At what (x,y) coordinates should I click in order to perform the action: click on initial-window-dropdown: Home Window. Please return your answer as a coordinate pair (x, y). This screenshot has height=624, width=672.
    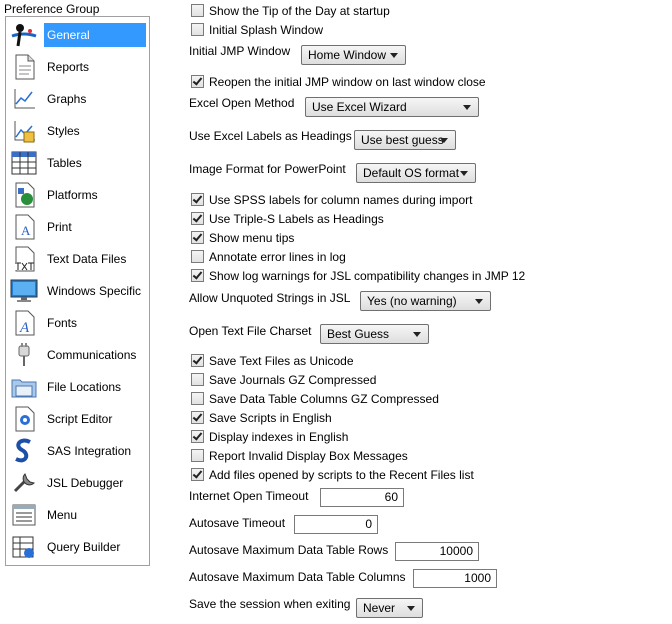
    Looking at the image, I should click on (353, 55).